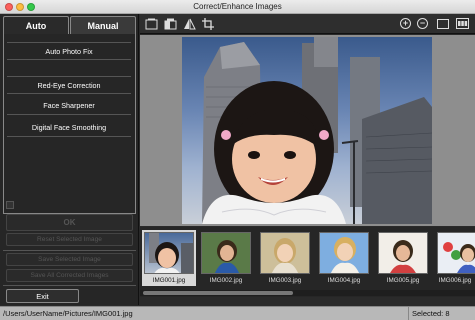 This screenshot has height=320, width=475. What do you see at coordinates (68, 313) in the screenshot?
I see `file-path: /Users/UserName/Pictures/IMG001.jpg` at bounding box center [68, 313].